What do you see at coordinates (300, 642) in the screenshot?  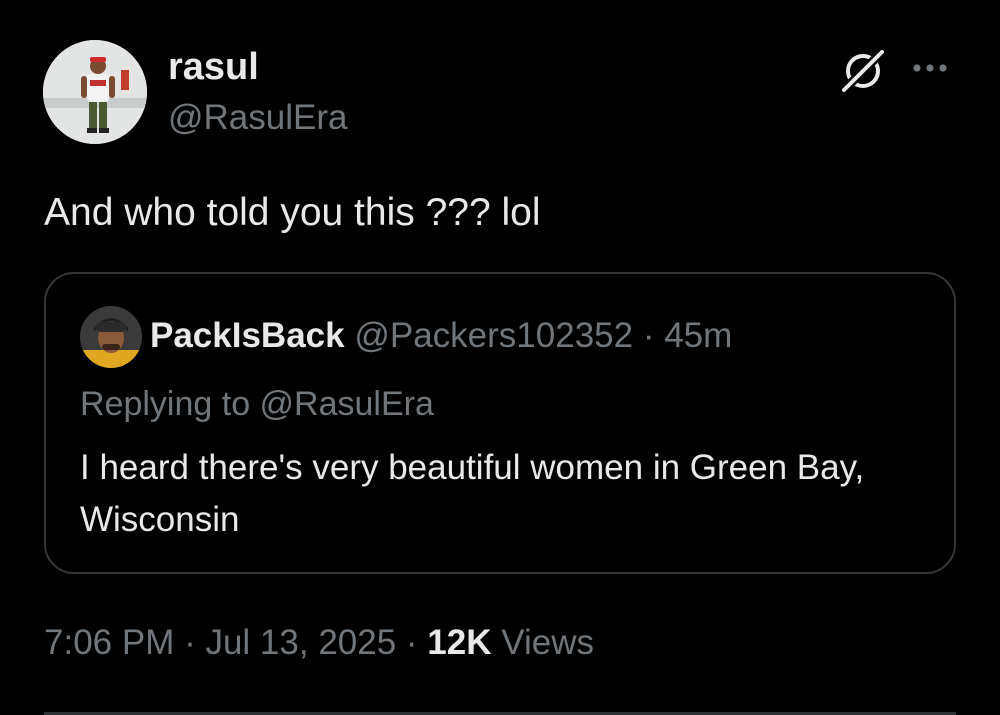 I see `tweet-date: Jul 13, 2025` at bounding box center [300, 642].